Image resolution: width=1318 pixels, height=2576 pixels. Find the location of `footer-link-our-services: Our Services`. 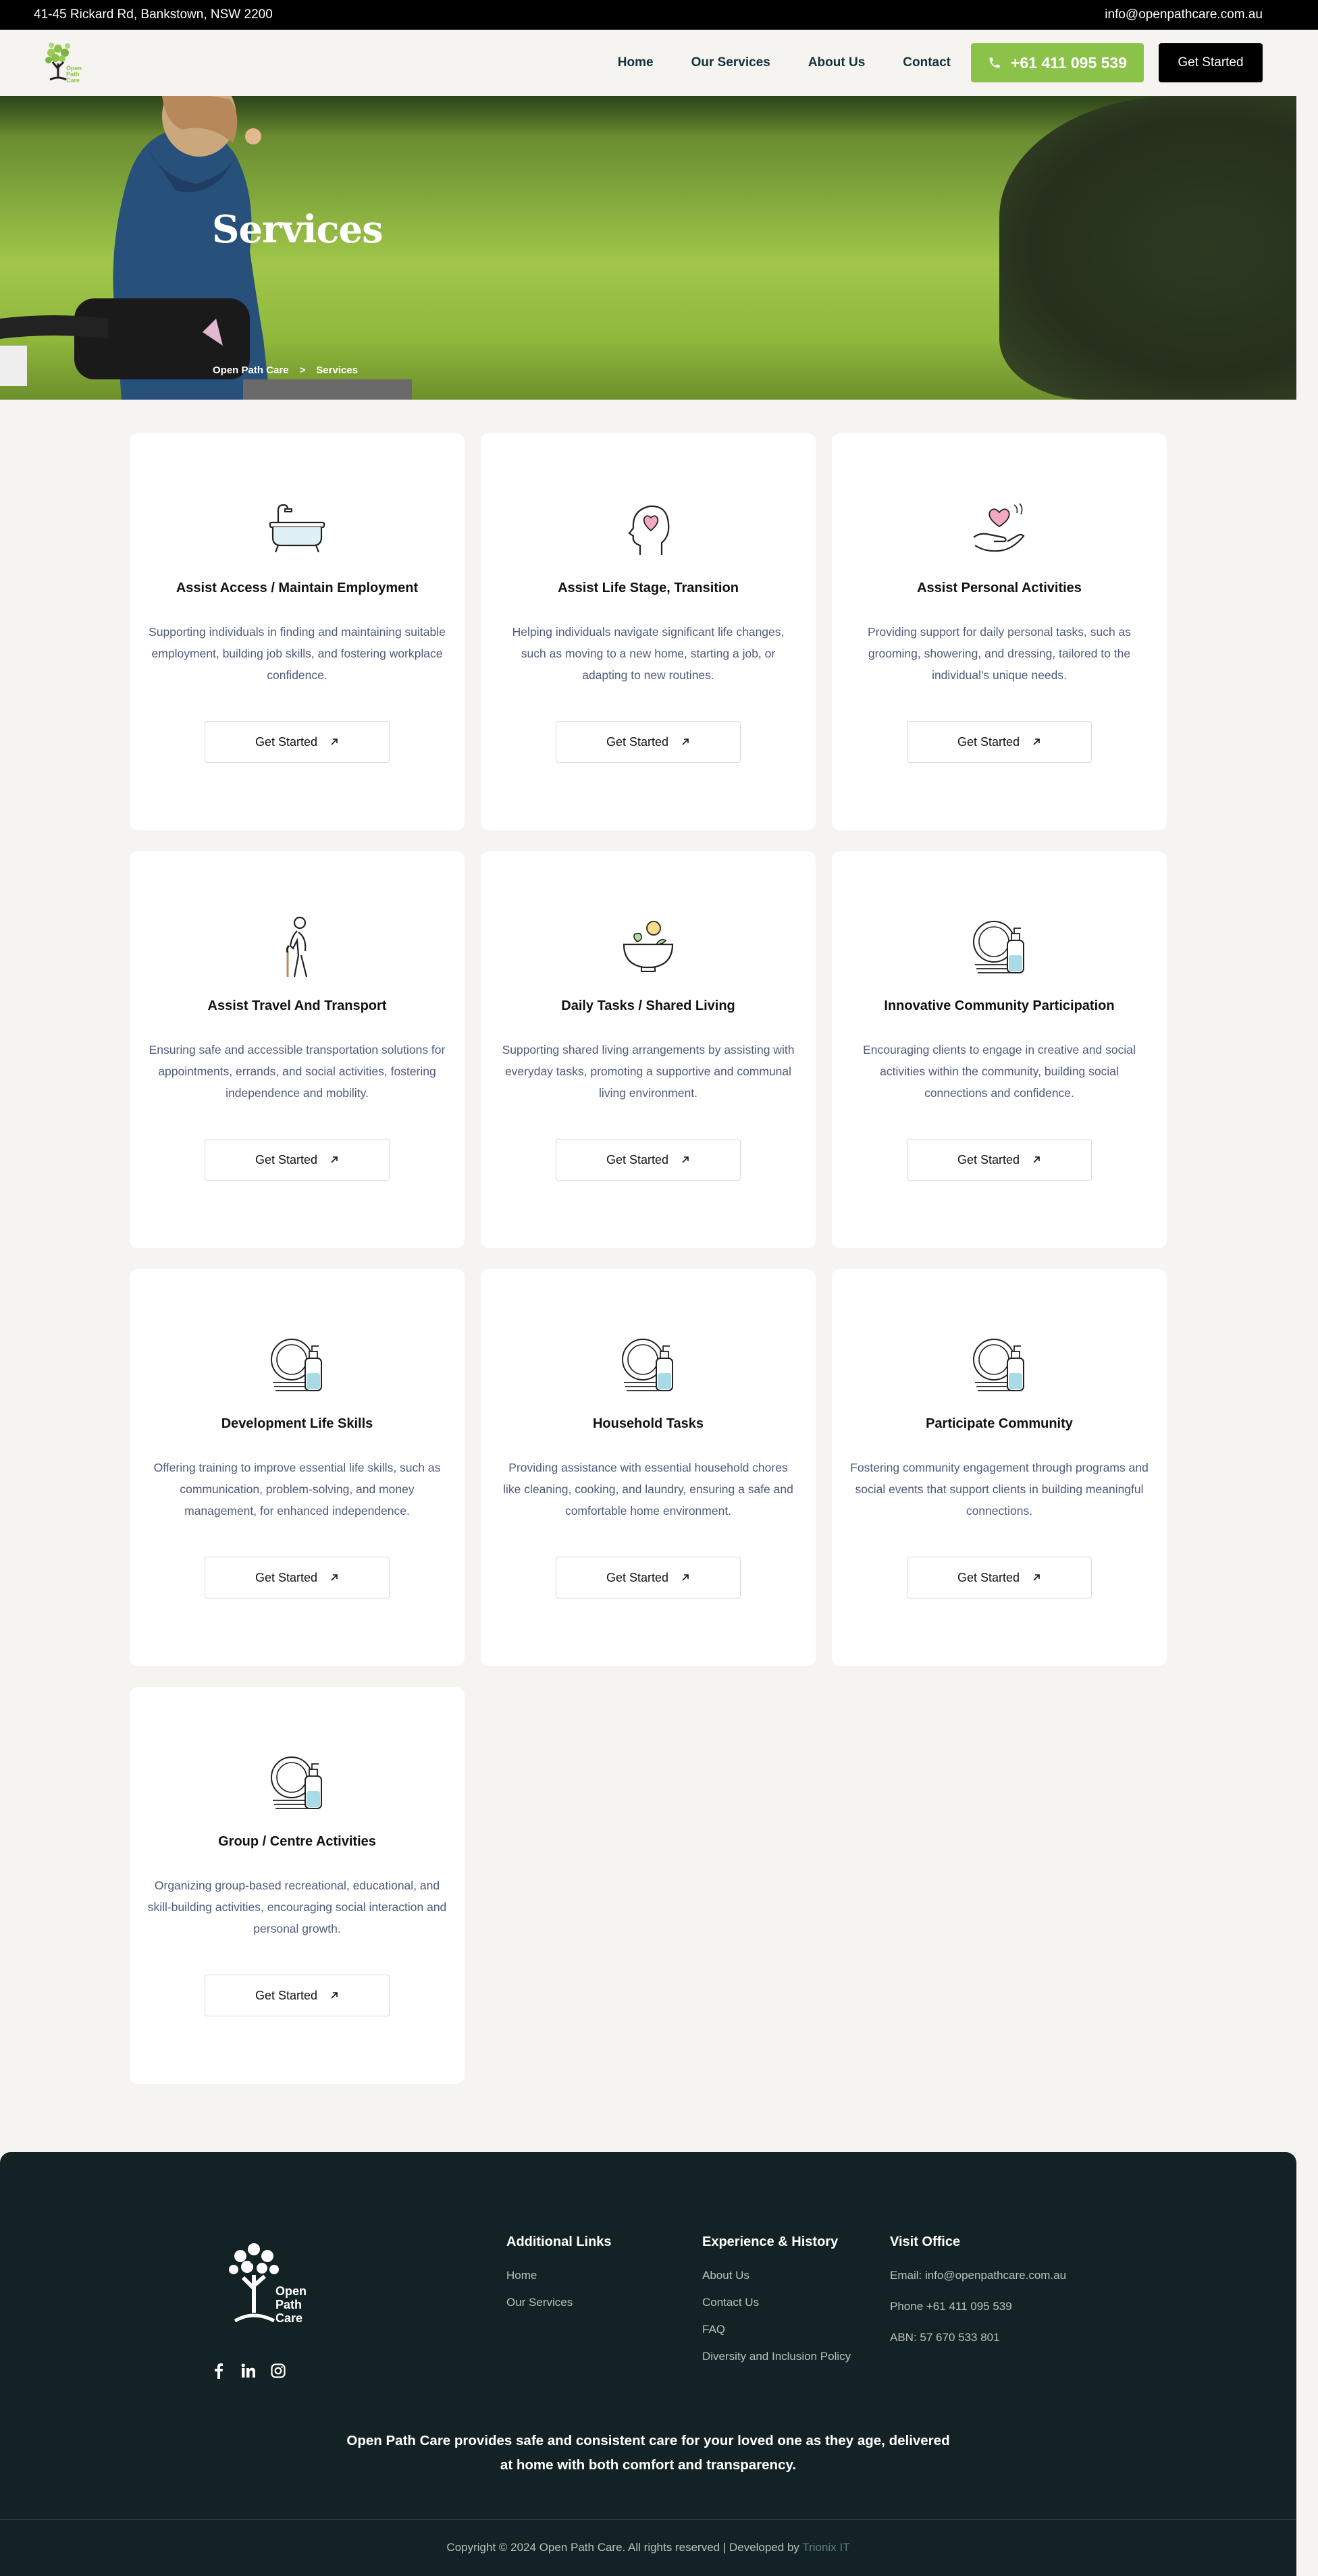

footer-link-our-services: Our Services is located at coordinates (559, 2302).